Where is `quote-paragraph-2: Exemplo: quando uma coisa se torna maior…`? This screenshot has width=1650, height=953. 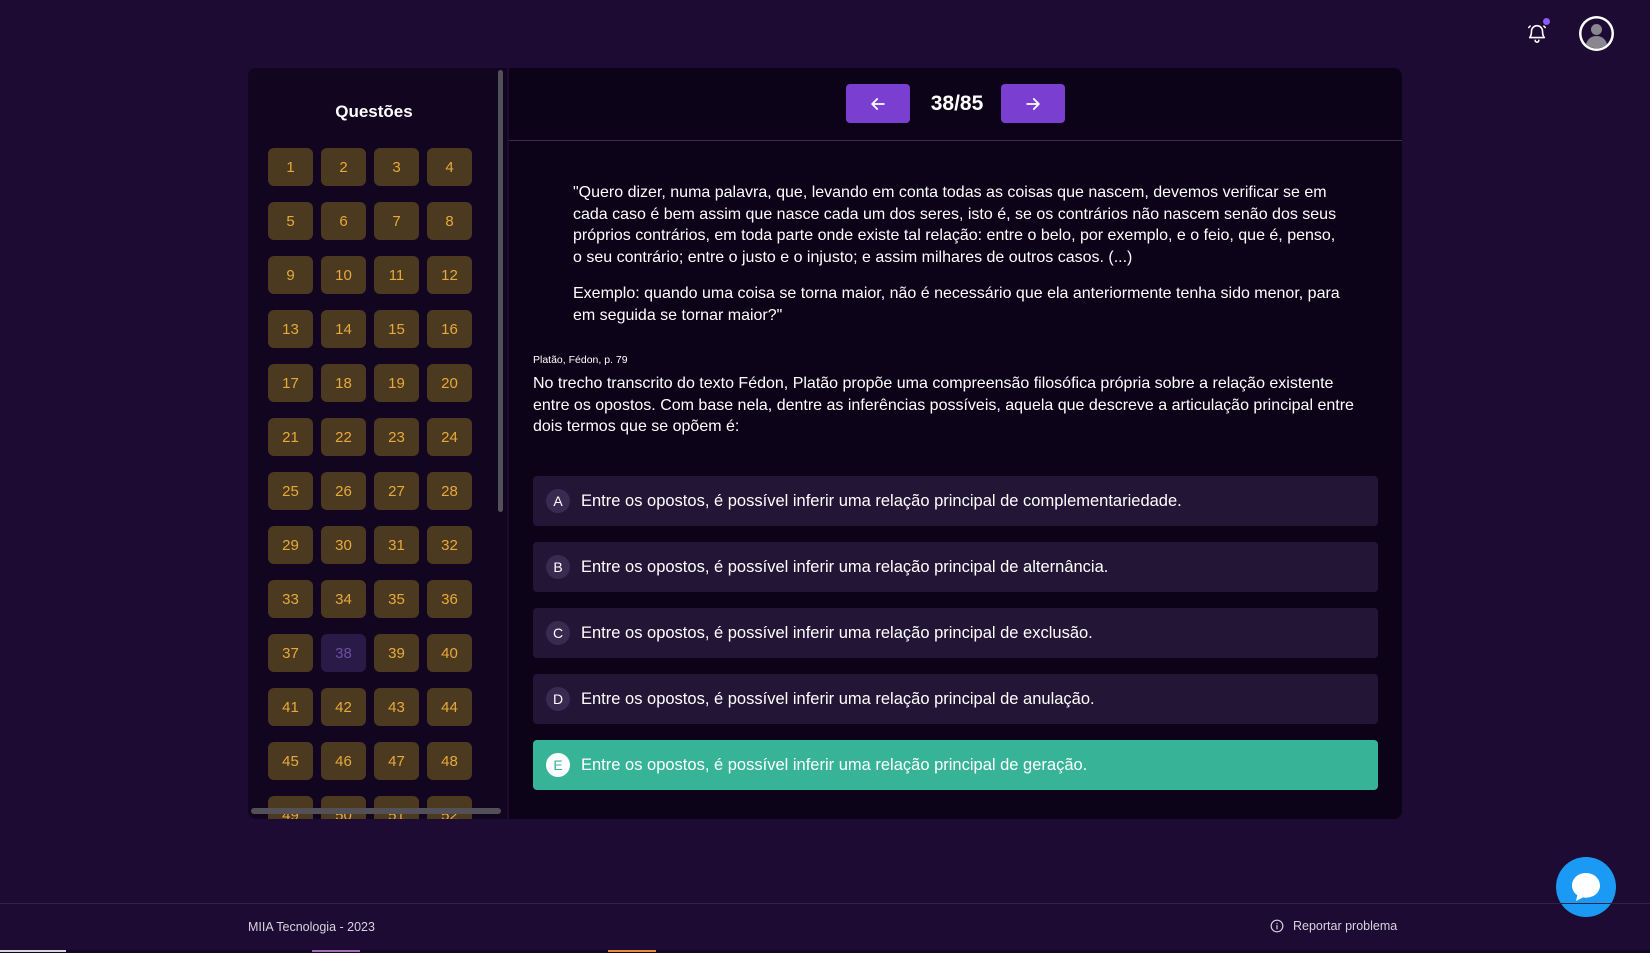 quote-paragraph-2: Exemplo: quando uma coisa se torna maior… is located at coordinates (956, 304).